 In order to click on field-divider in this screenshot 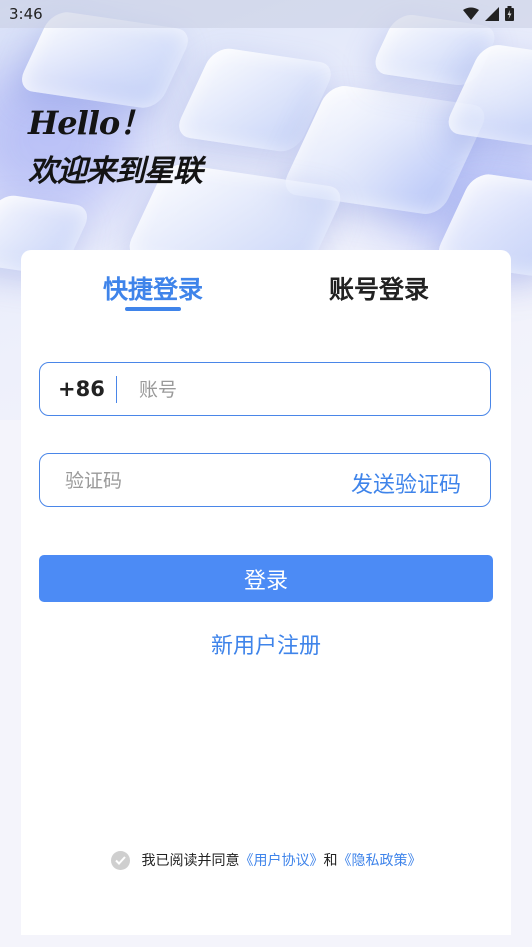, I will do `click(116, 389)`.